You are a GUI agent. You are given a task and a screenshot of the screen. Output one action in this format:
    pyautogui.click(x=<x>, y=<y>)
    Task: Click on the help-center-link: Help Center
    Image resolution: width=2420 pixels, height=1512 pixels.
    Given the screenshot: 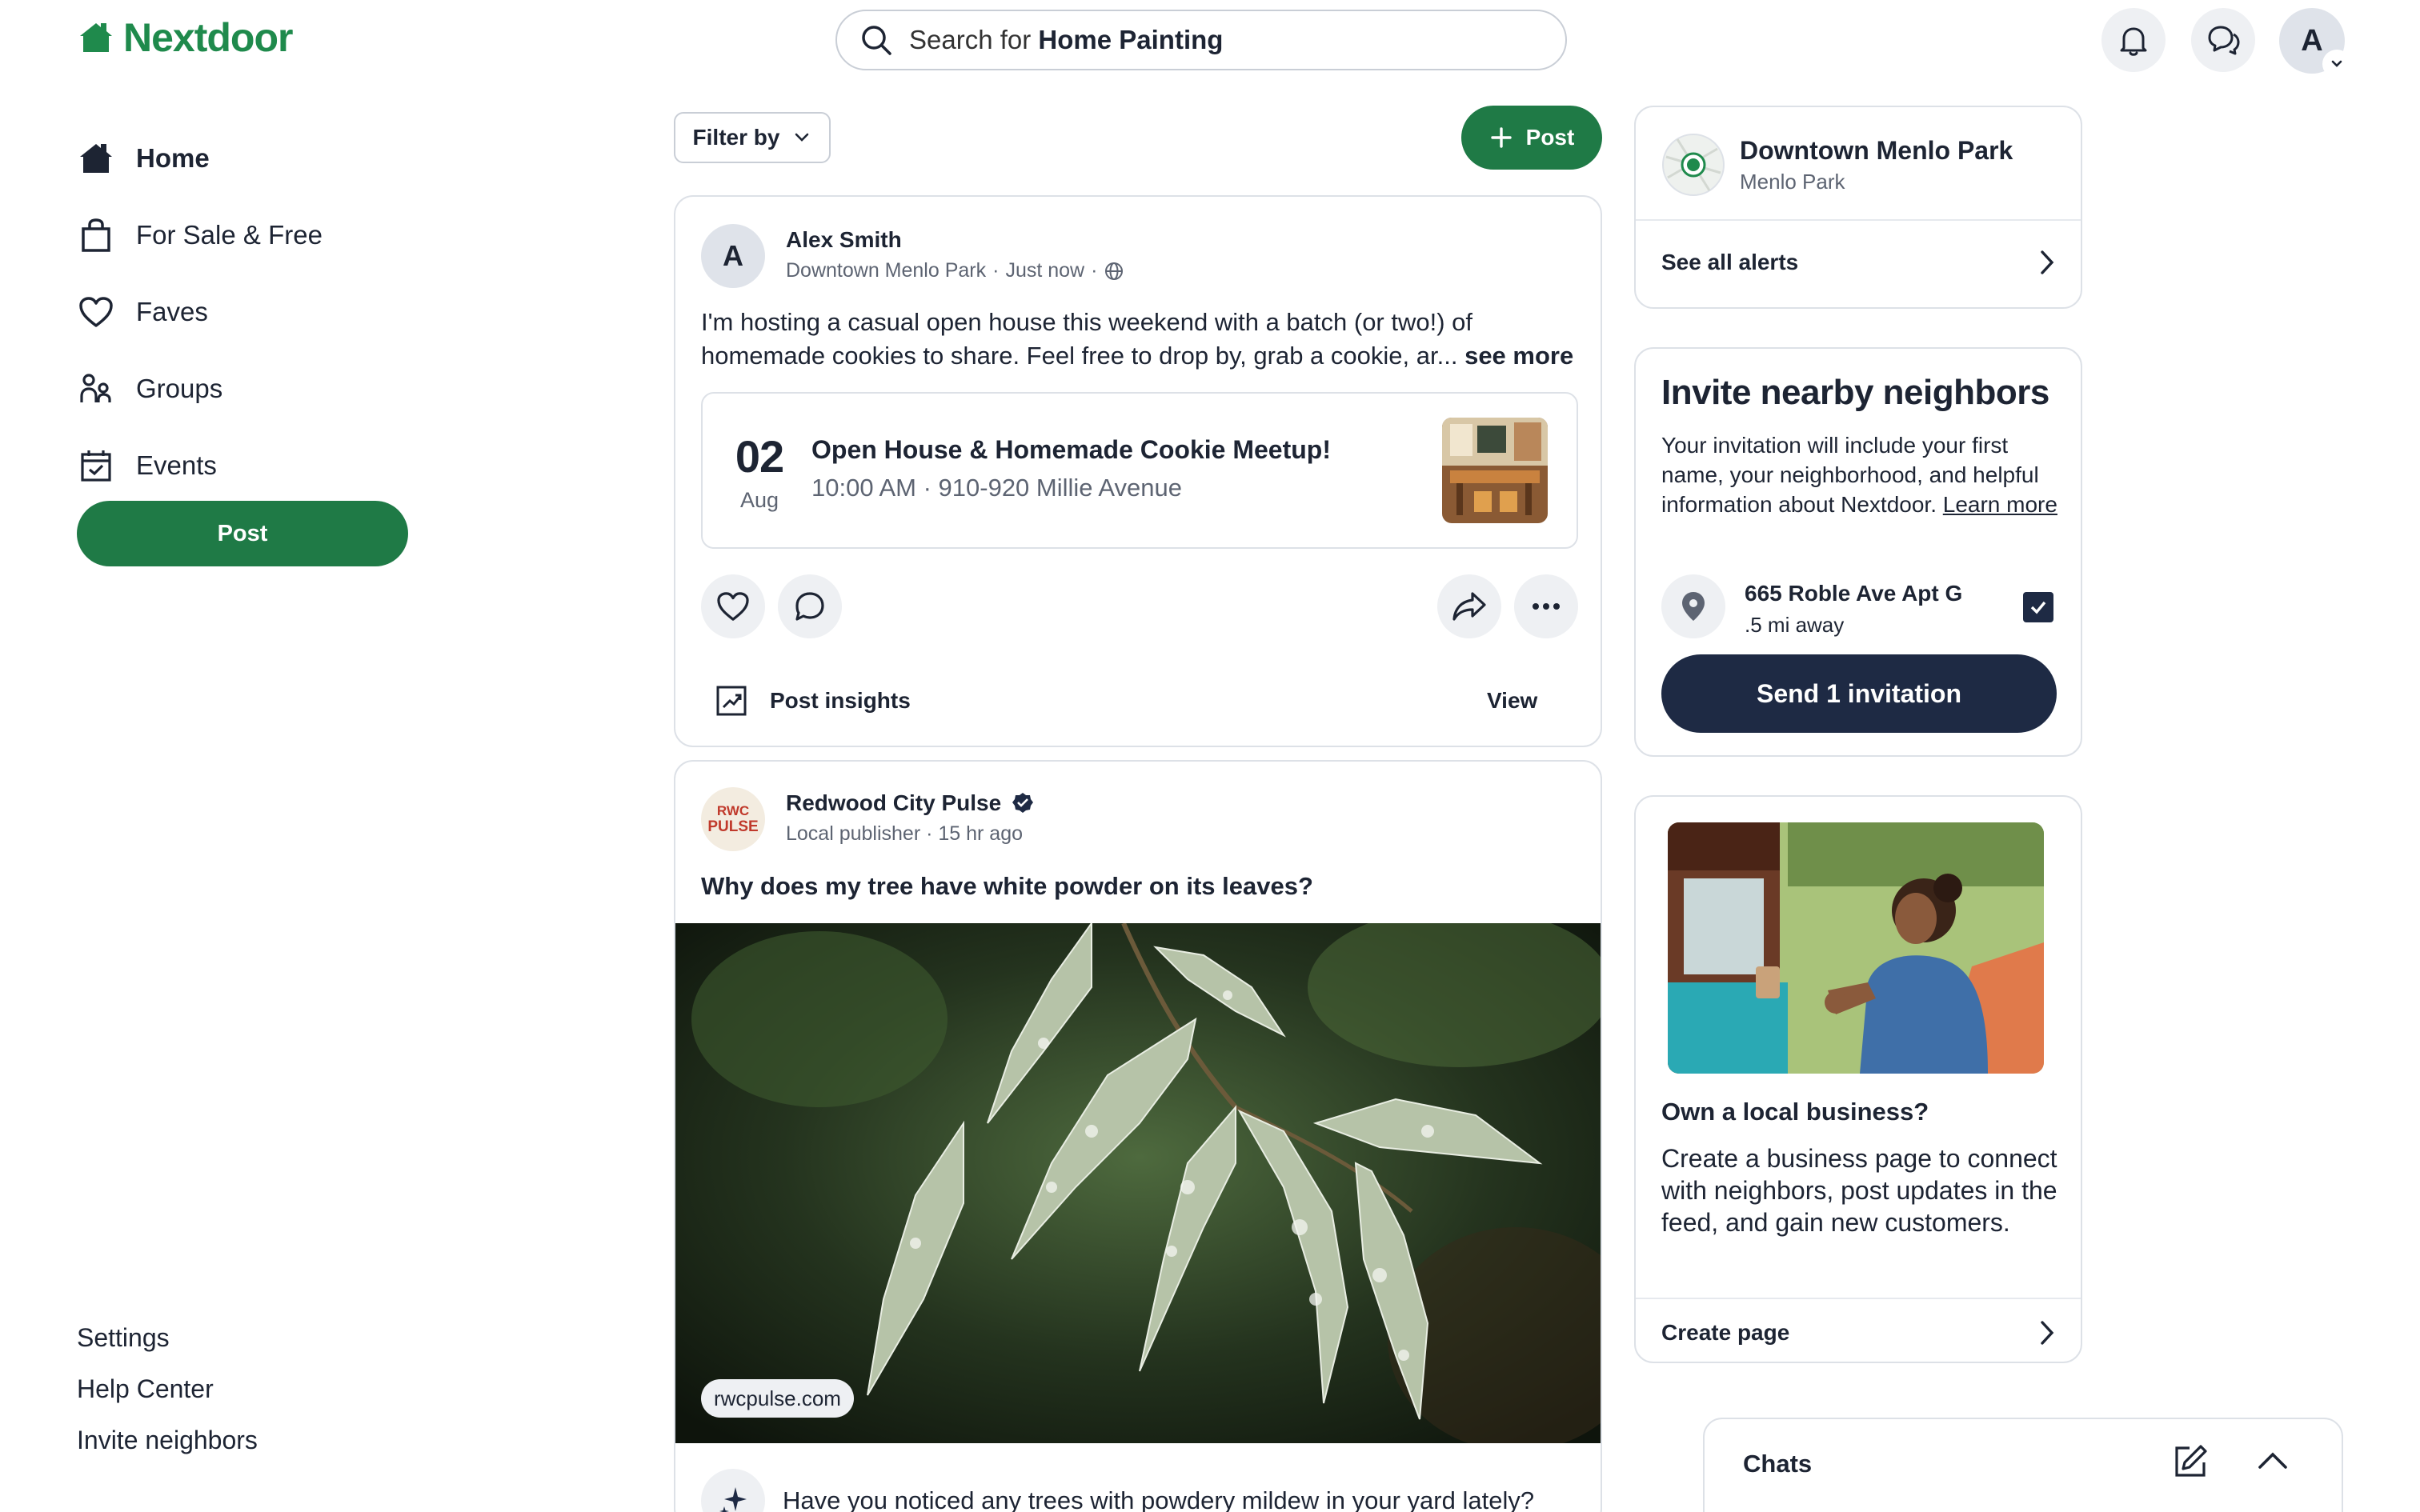 What is the action you would take?
    pyautogui.click(x=167, y=1388)
    